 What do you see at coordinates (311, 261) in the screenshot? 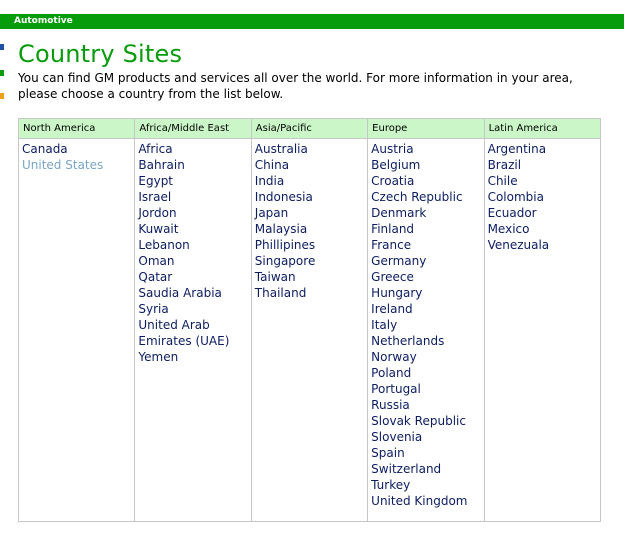
I see `country-link: Singapore` at bounding box center [311, 261].